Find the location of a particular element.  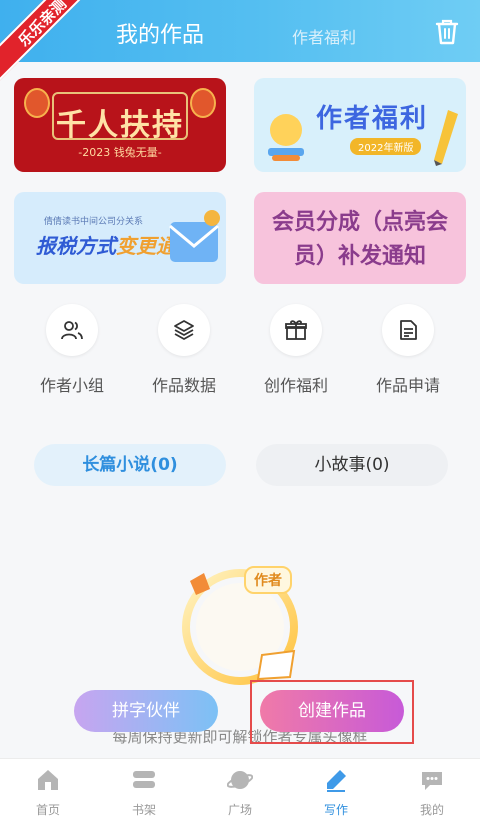

pencil-icon is located at coordinates (446, 138).